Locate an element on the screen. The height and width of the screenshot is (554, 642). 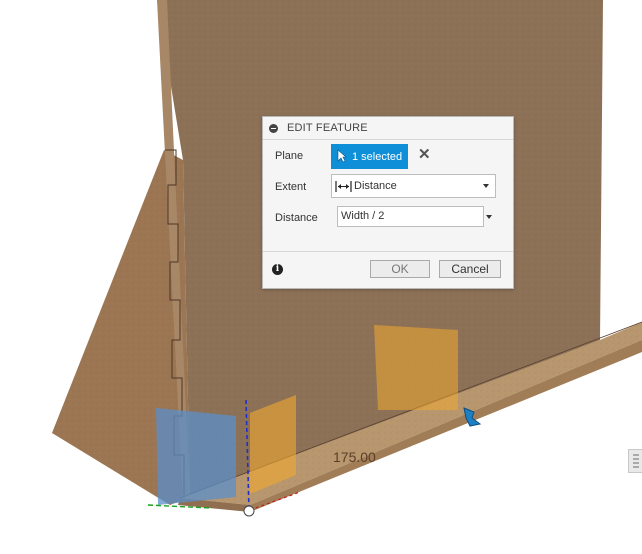
clear-selection-icon: ✕ is located at coordinates (424, 155).